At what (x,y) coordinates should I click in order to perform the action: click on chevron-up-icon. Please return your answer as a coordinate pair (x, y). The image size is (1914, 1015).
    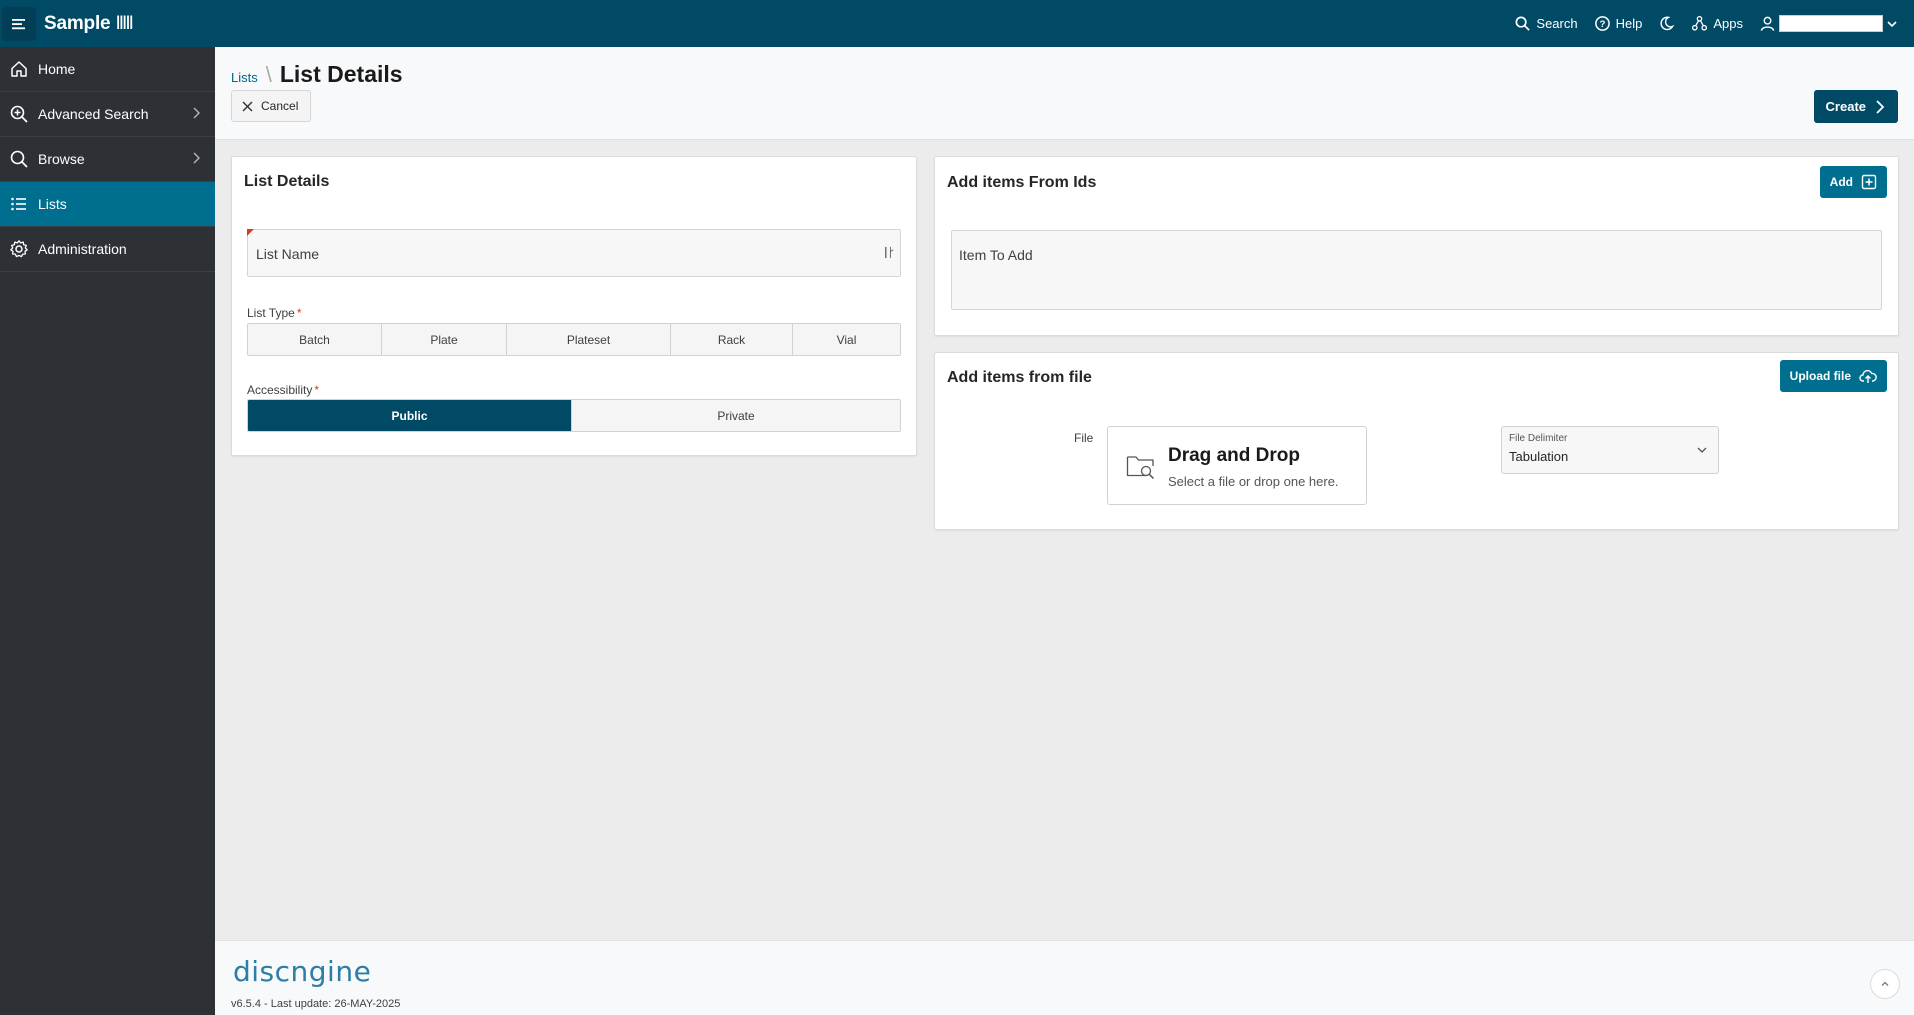
    Looking at the image, I should click on (1885, 983).